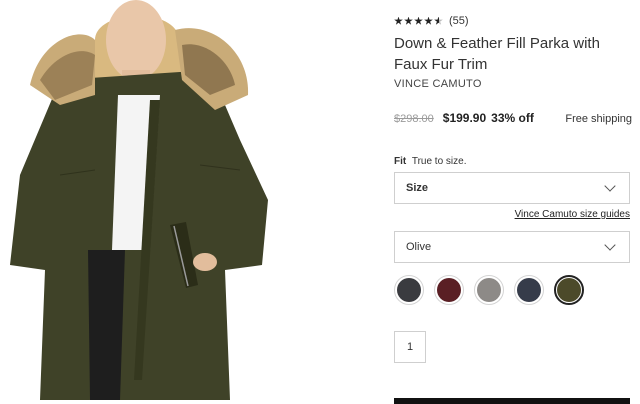  I want to click on face-shape, so click(136, 40).